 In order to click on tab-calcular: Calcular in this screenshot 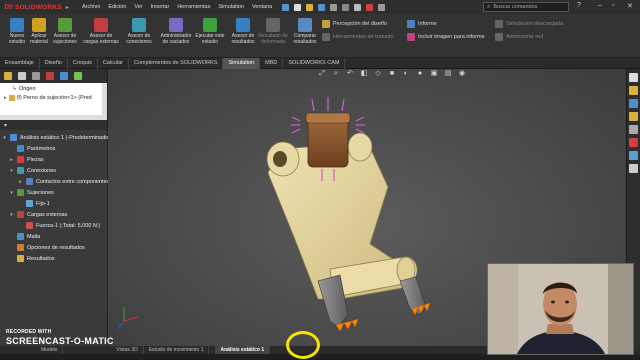, I will do `click(114, 63)`.